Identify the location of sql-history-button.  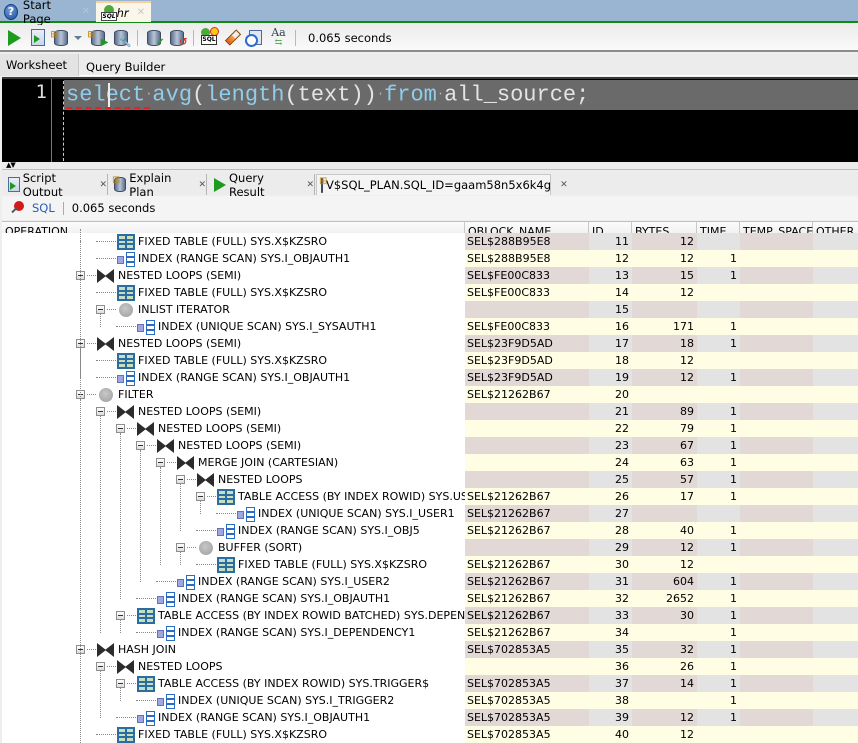
(255, 37).